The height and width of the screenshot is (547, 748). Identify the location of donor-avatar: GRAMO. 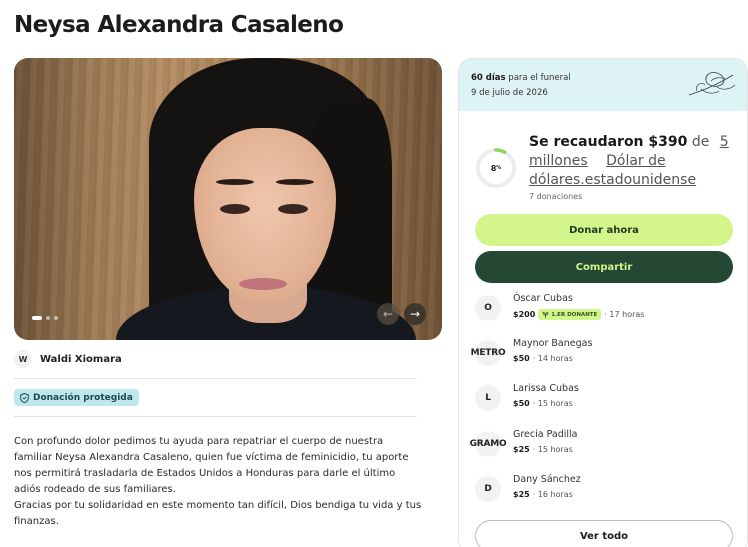
(488, 444).